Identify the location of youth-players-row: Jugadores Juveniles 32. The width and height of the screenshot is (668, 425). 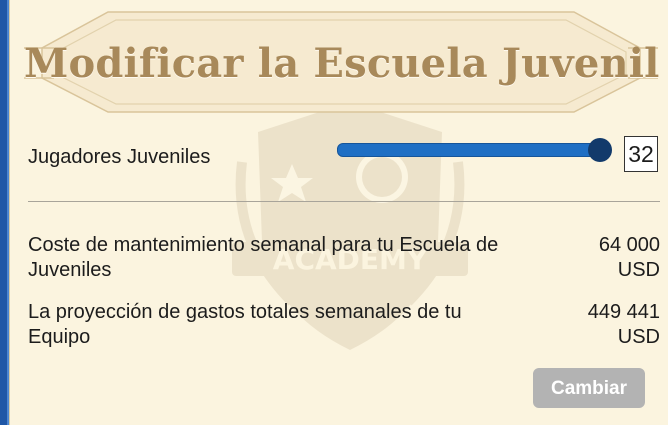
(343, 156).